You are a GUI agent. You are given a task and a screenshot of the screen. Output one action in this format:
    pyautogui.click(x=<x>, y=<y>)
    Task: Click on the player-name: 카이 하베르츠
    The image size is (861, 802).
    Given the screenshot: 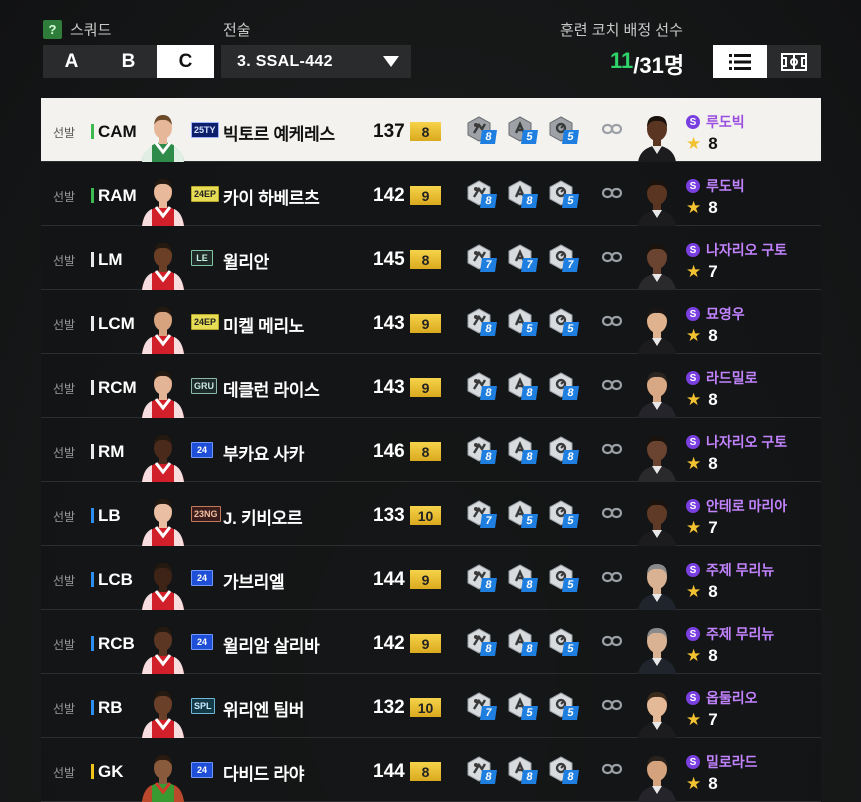 What is the action you would take?
    pyautogui.click(x=271, y=196)
    